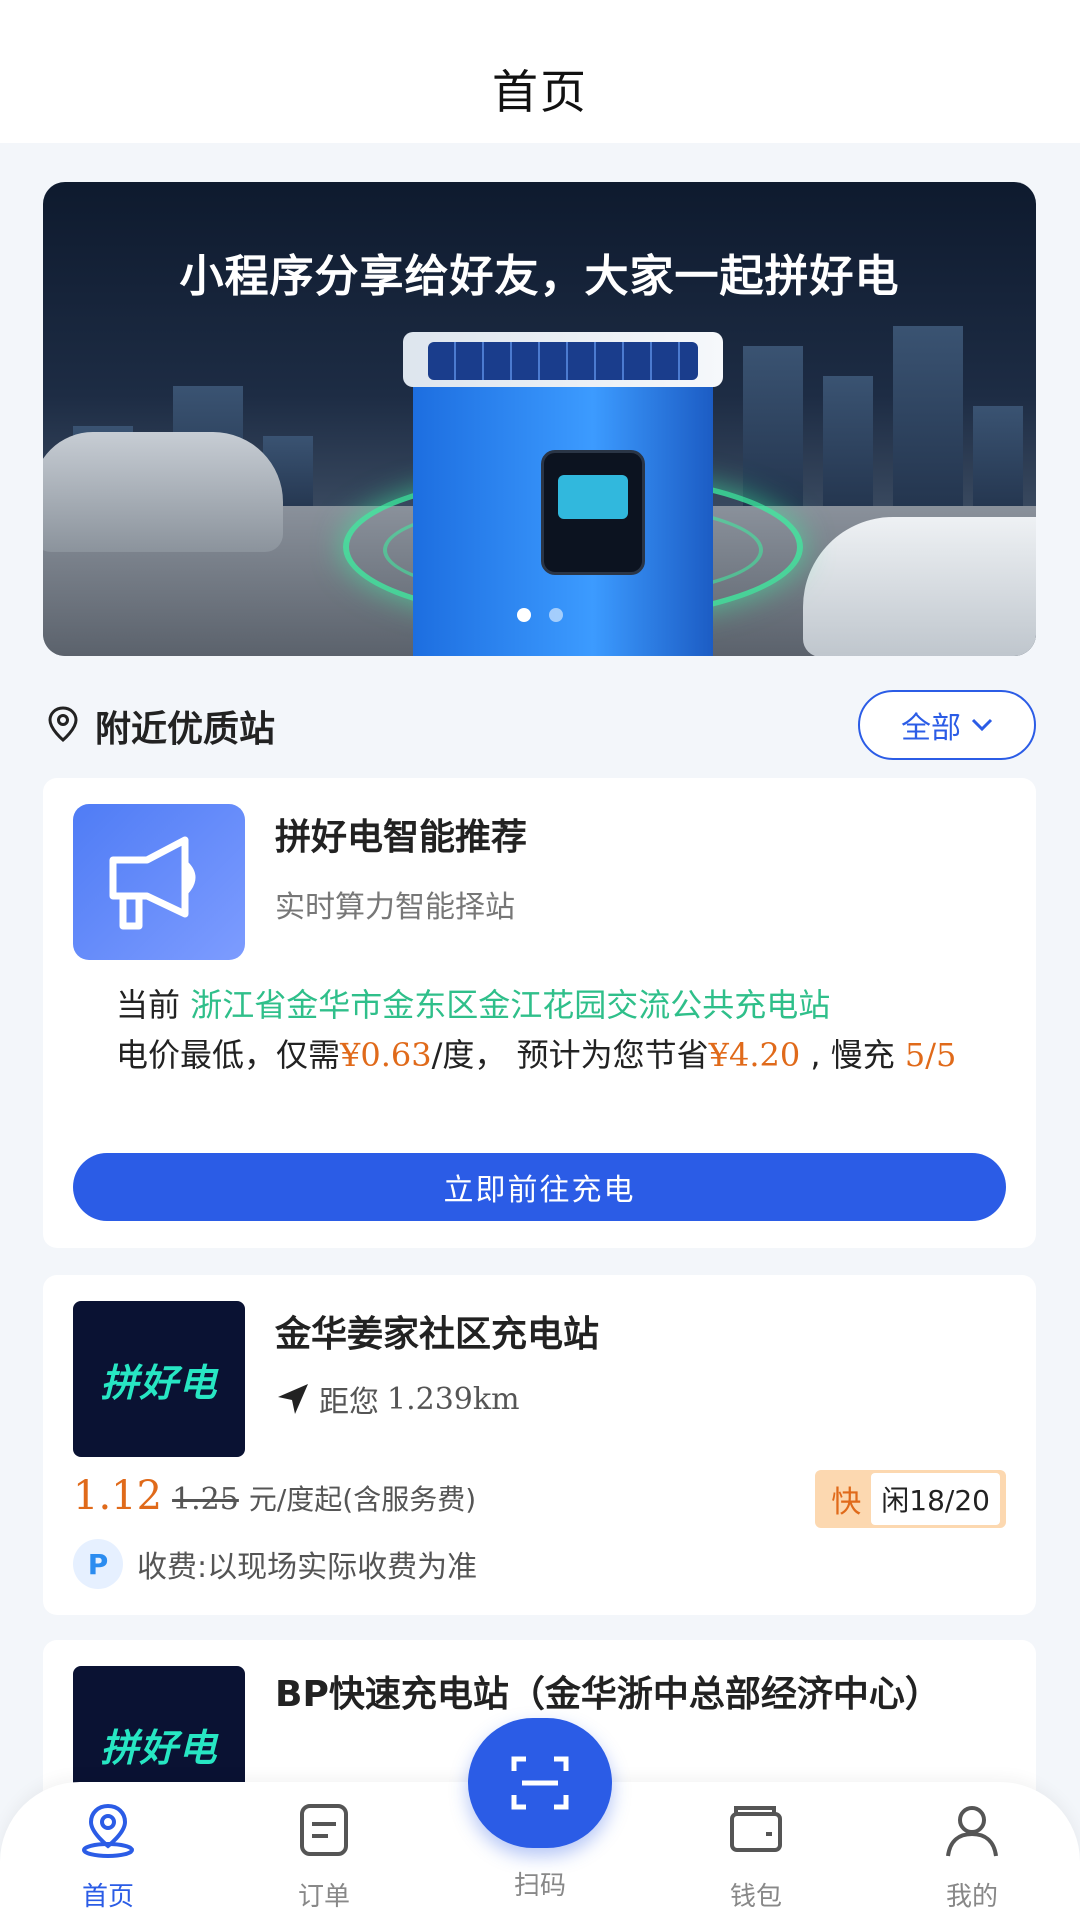 Image resolution: width=1080 pixels, height=1920 pixels. Describe the element at coordinates (386, 1055) in the screenshot. I see `recommend-price: ¥0.63` at that location.